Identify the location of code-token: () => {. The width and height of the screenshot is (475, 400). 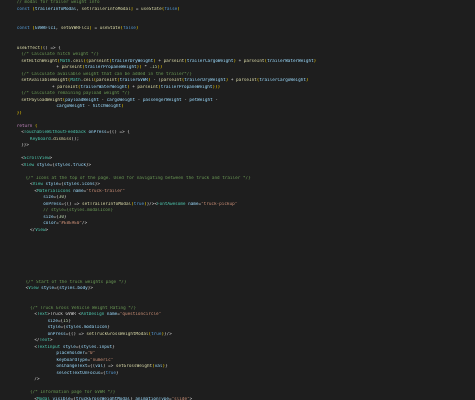
(51, 48).